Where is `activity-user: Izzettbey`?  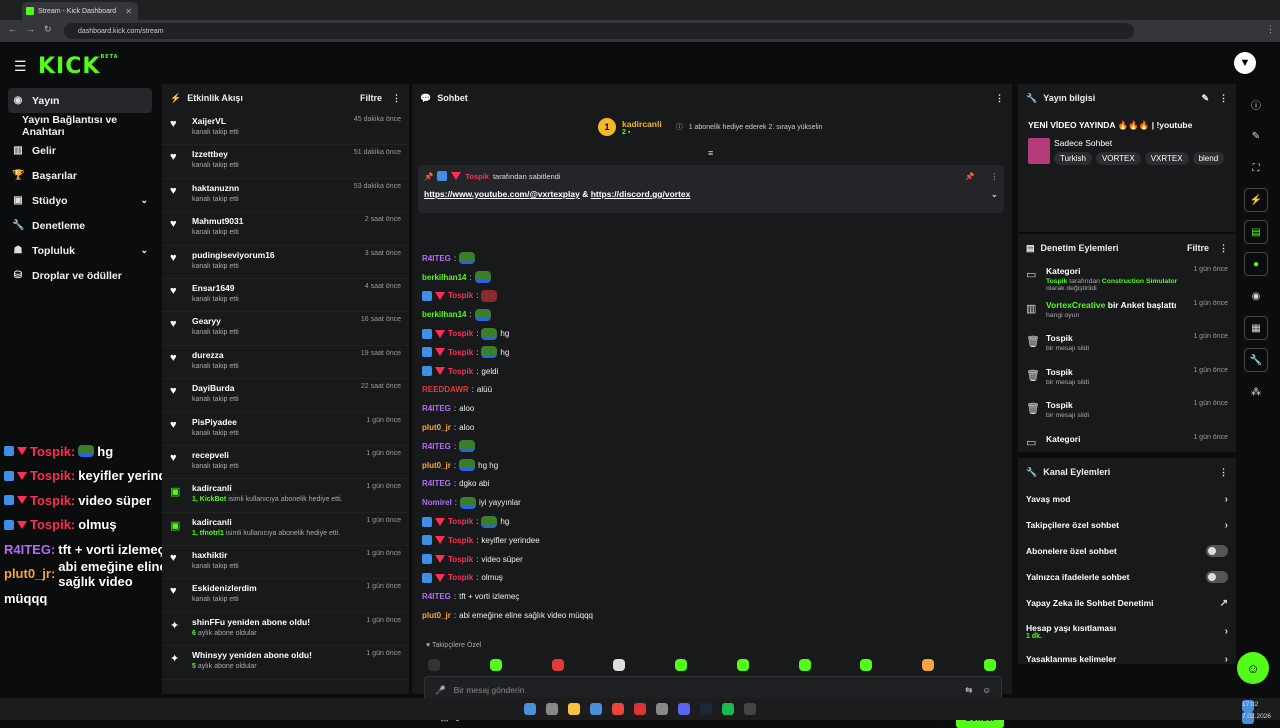 activity-user: Izzettbey is located at coordinates (215, 154).